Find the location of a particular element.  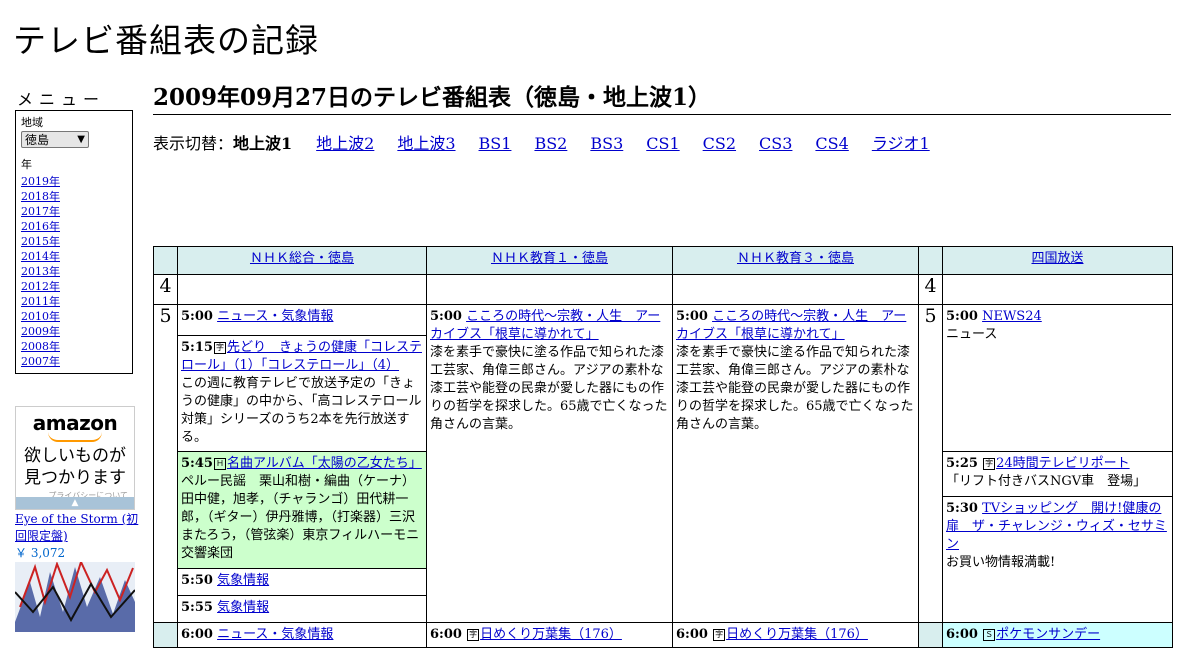

program-time: 5:50 is located at coordinates (197, 580).